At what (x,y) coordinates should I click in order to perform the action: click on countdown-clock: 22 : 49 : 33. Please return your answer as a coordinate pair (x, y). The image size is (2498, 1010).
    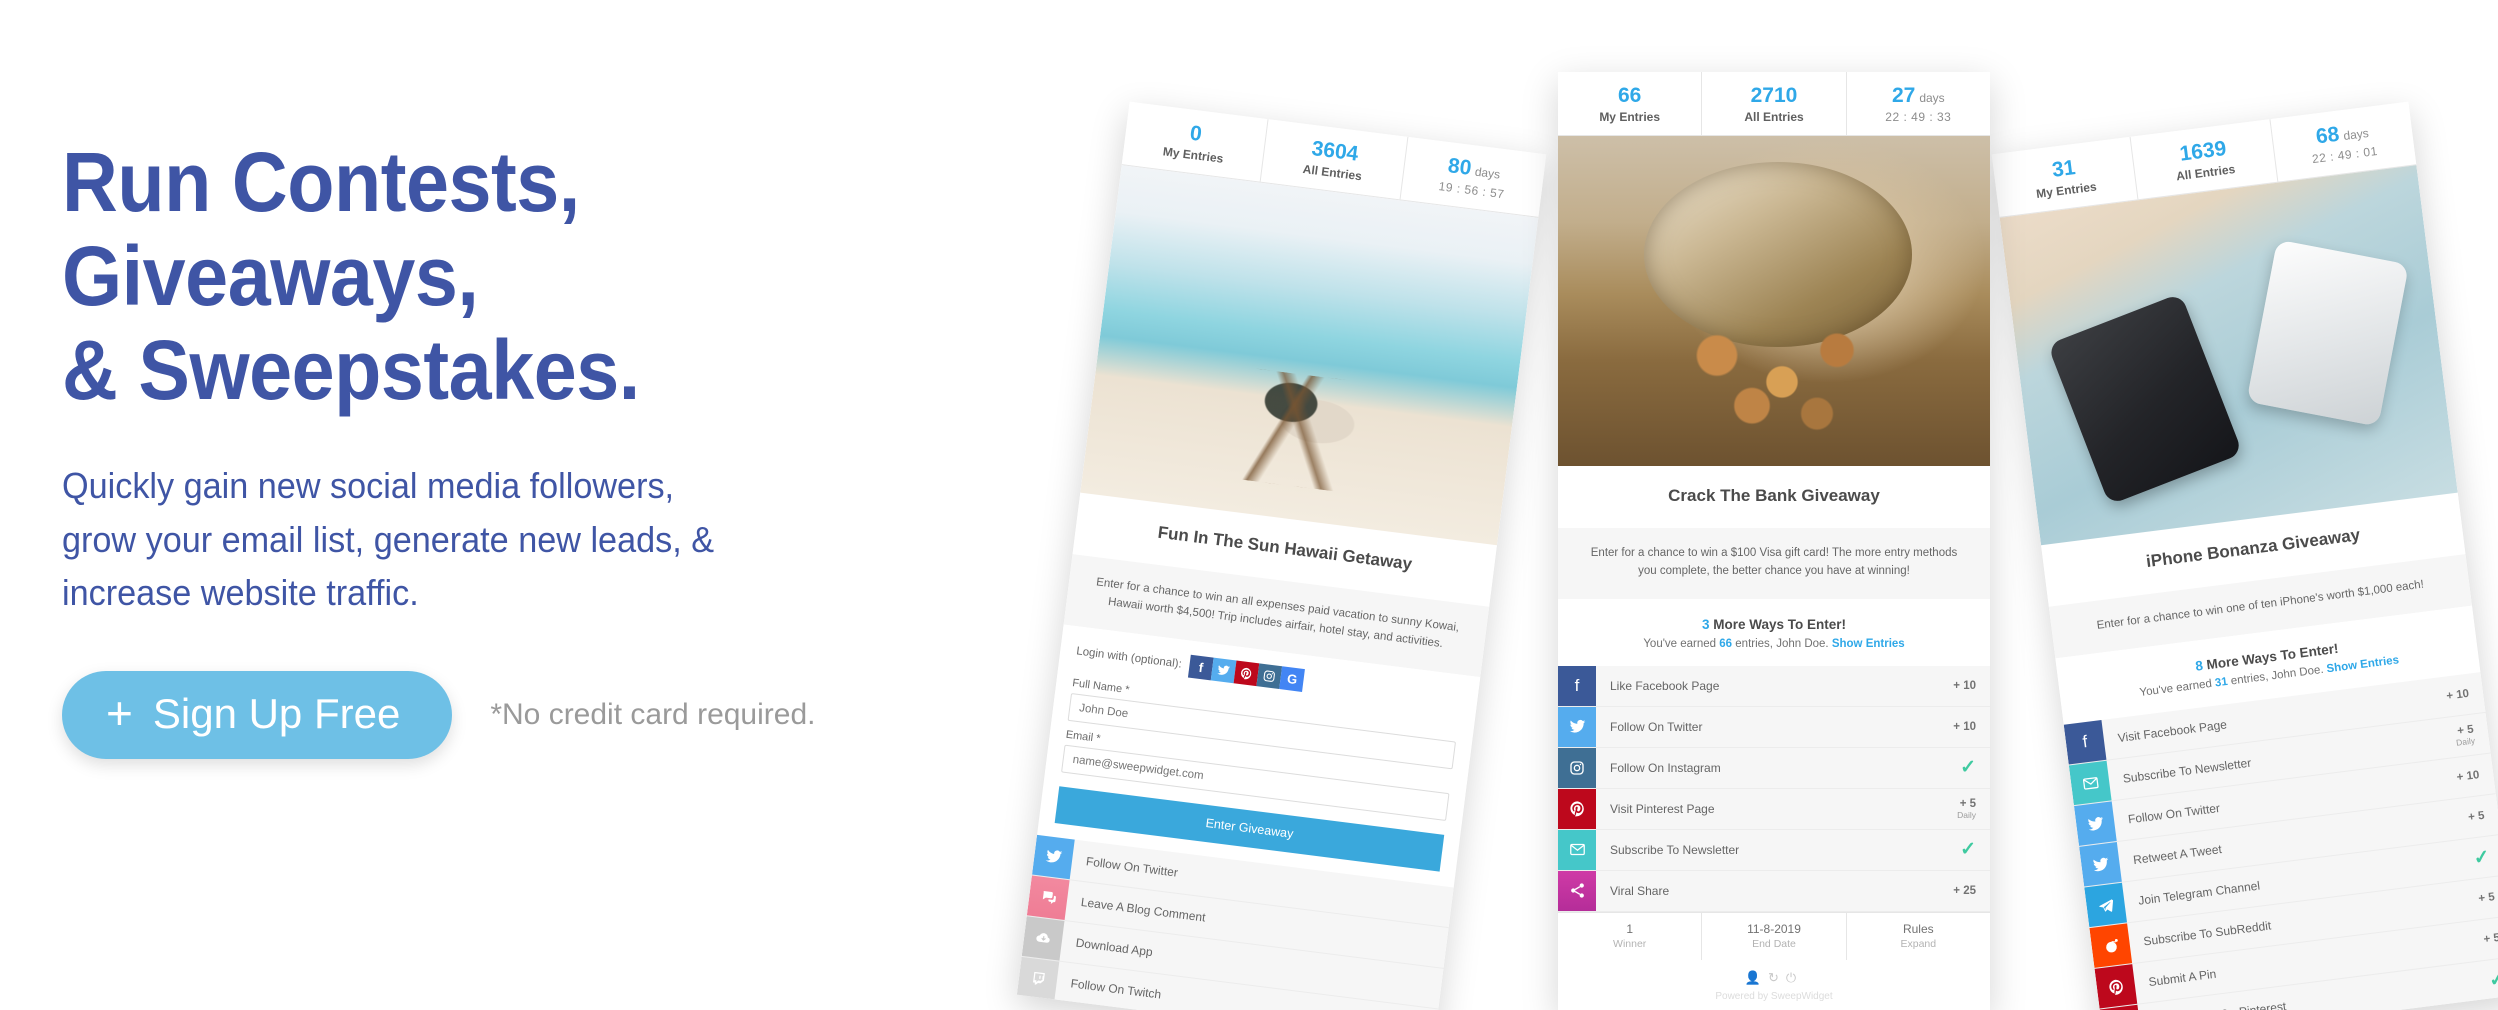
    Looking at the image, I should click on (1918, 117).